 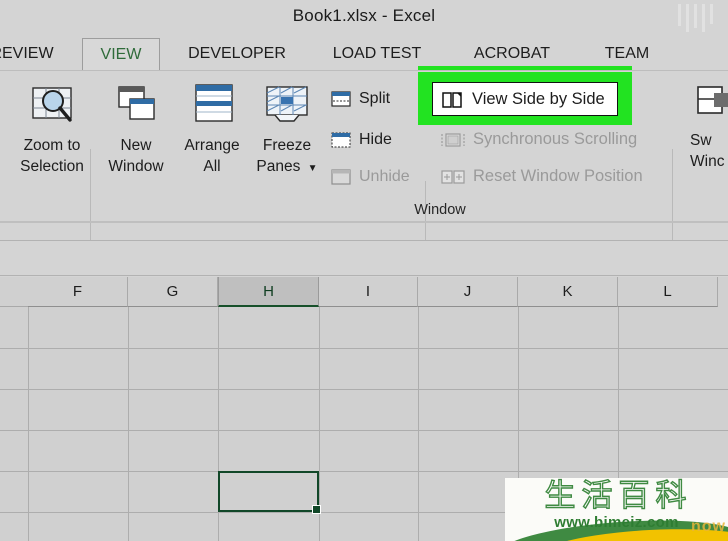 What do you see at coordinates (440, 210) in the screenshot?
I see `window-group-label: Window` at bounding box center [440, 210].